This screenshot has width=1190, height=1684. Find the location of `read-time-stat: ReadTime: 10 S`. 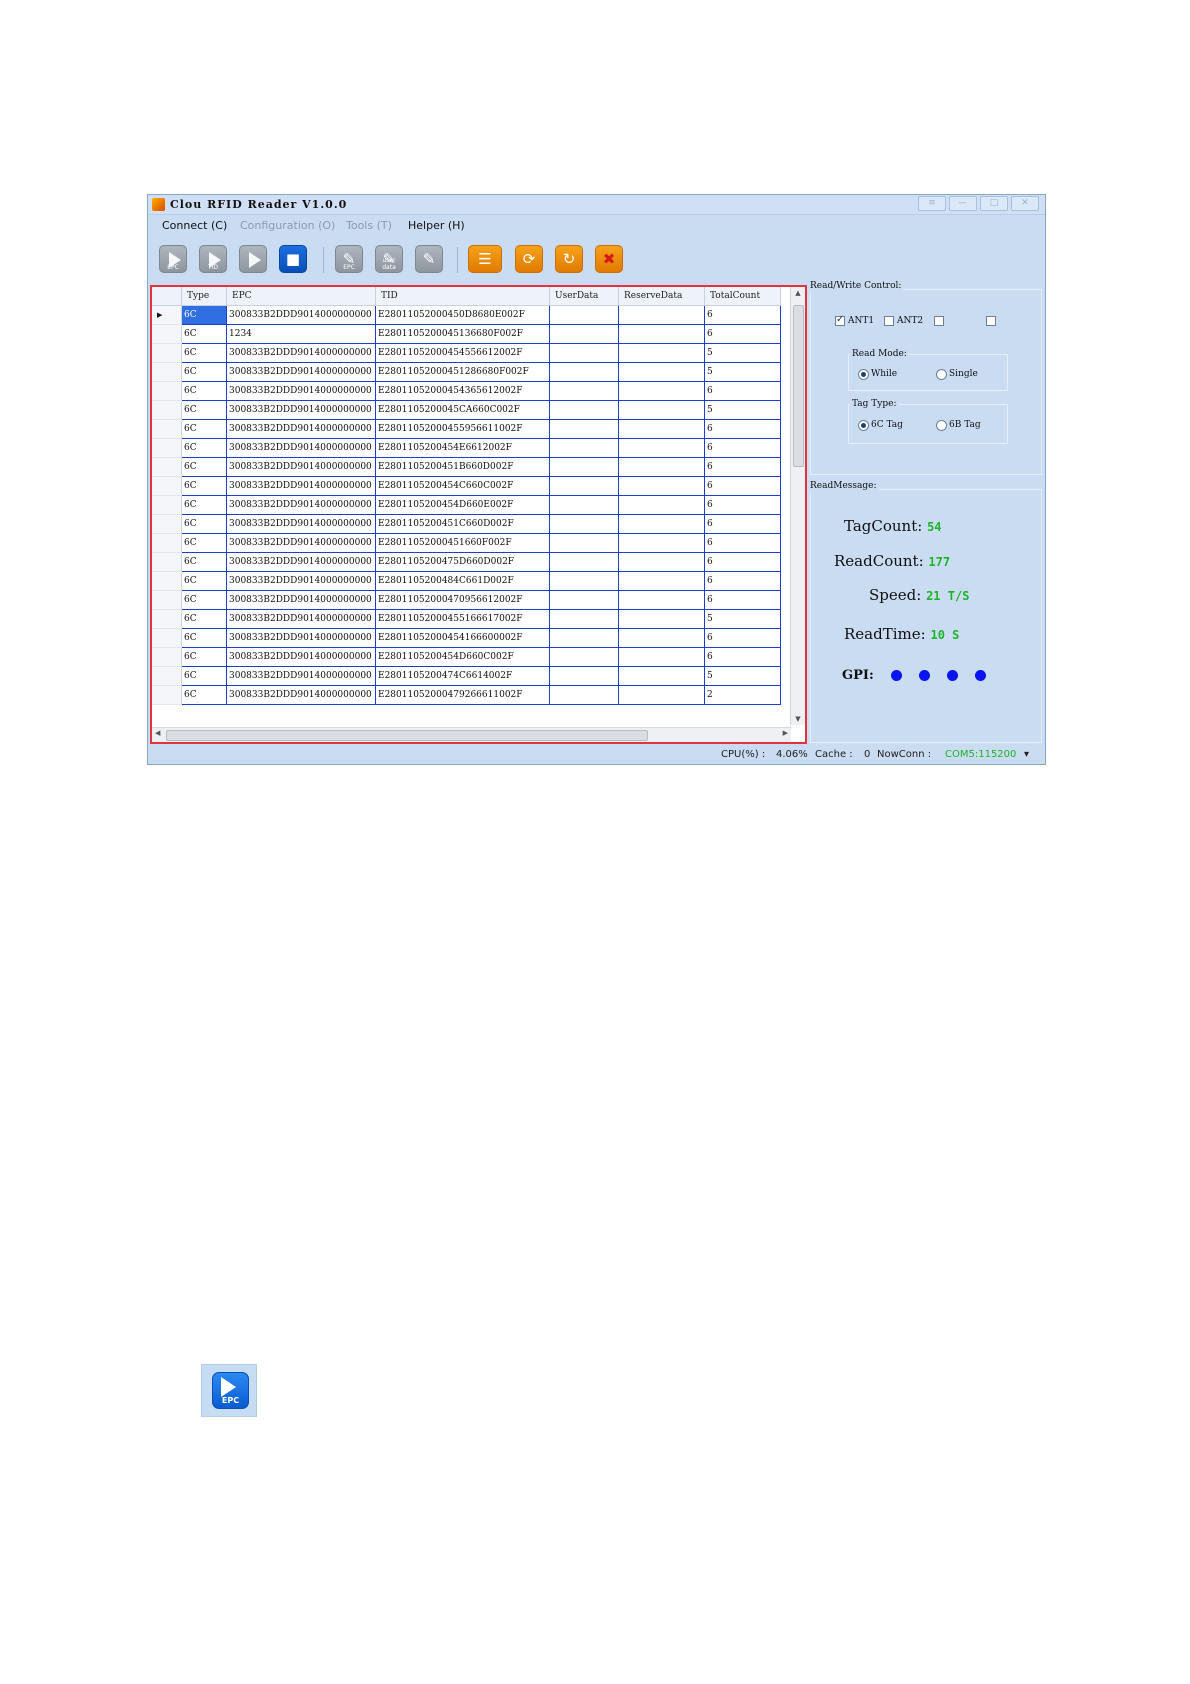

read-time-stat: ReadTime: 10 S is located at coordinates (901, 634).